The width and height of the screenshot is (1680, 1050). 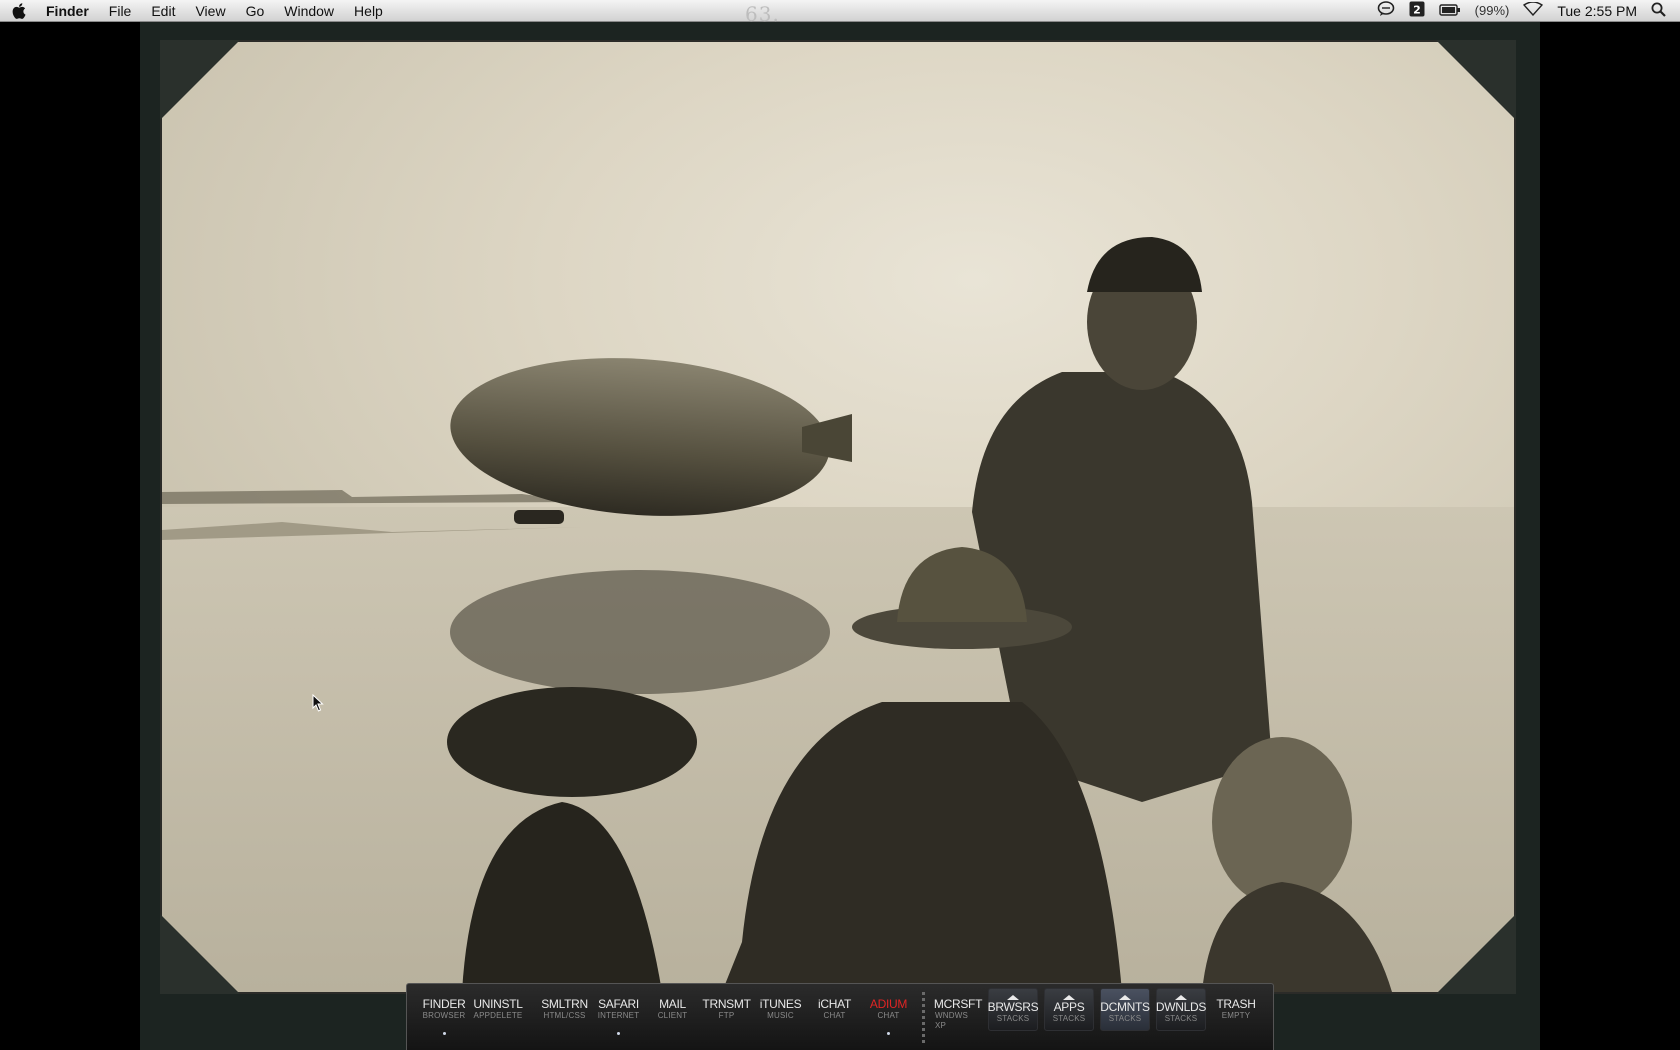 What do you see at coordinates (619, 1016) in the screenshot?
I see `dock-item-safari: SAFARI INTERNET` at bounding box center [619, 1016].